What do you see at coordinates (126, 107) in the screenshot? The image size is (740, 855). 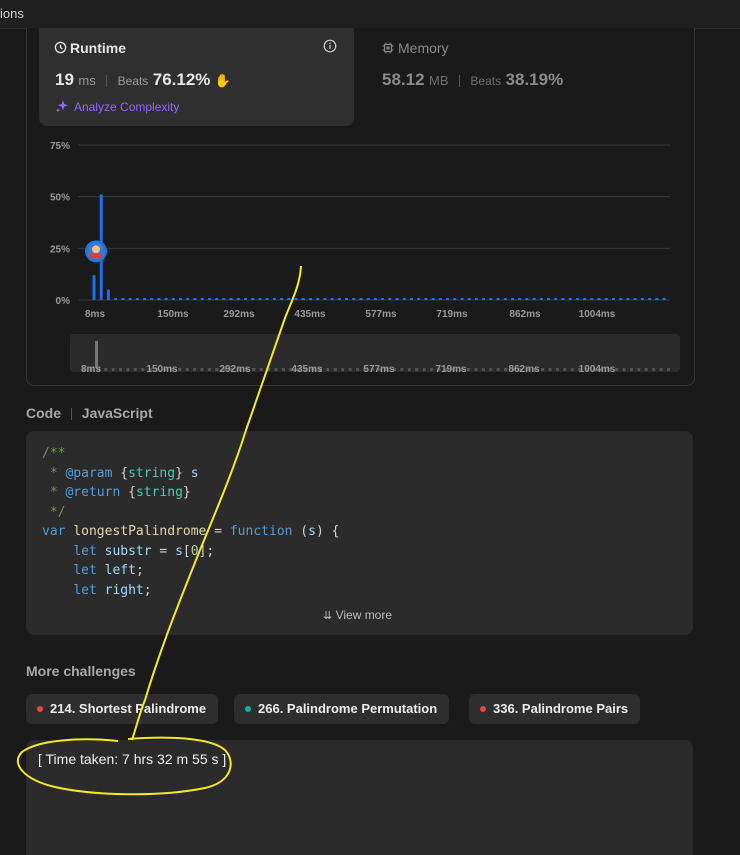 I see `analyze-complexity-link: Analyze Complexity` at bounding box center [126, 107].